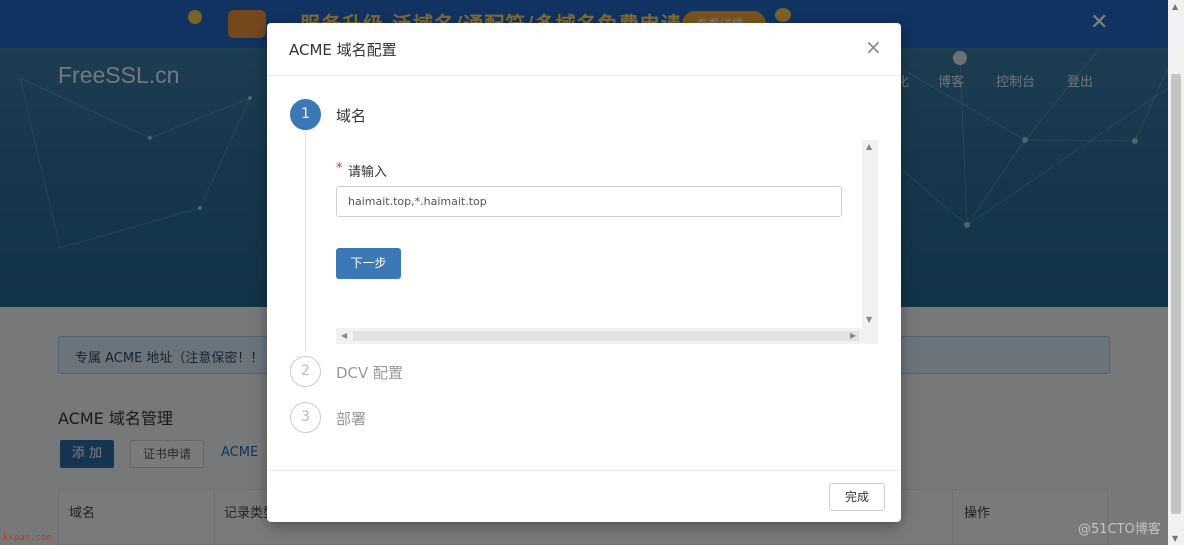 This screenshot has height=545, width=1184. Describe the element at coordinates (584, 496) in the screenshot. I see `modal-footer: 完成` at that location.